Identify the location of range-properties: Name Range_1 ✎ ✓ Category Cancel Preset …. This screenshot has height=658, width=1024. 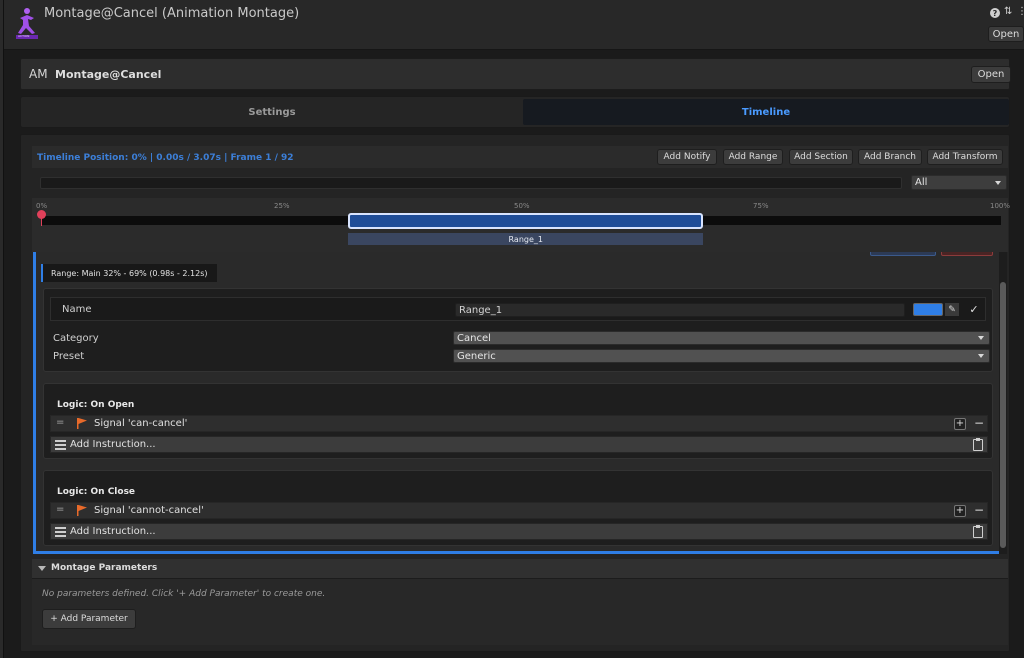
(518, 330).